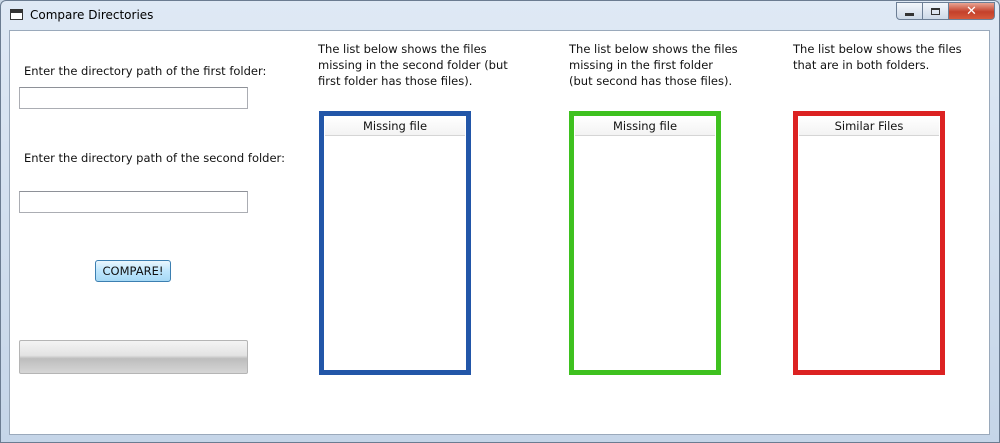  Describe the element at coordinates (395, 126) in the screenshot. I see `missing-in-second-header: Missing file` at that location.